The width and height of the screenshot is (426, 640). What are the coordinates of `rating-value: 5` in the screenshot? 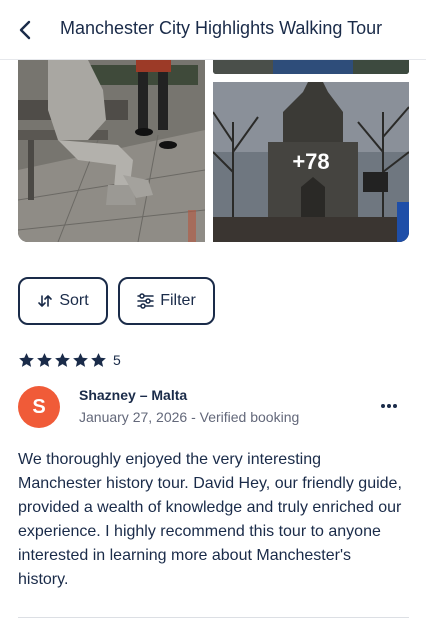 It's located at (117, 360).